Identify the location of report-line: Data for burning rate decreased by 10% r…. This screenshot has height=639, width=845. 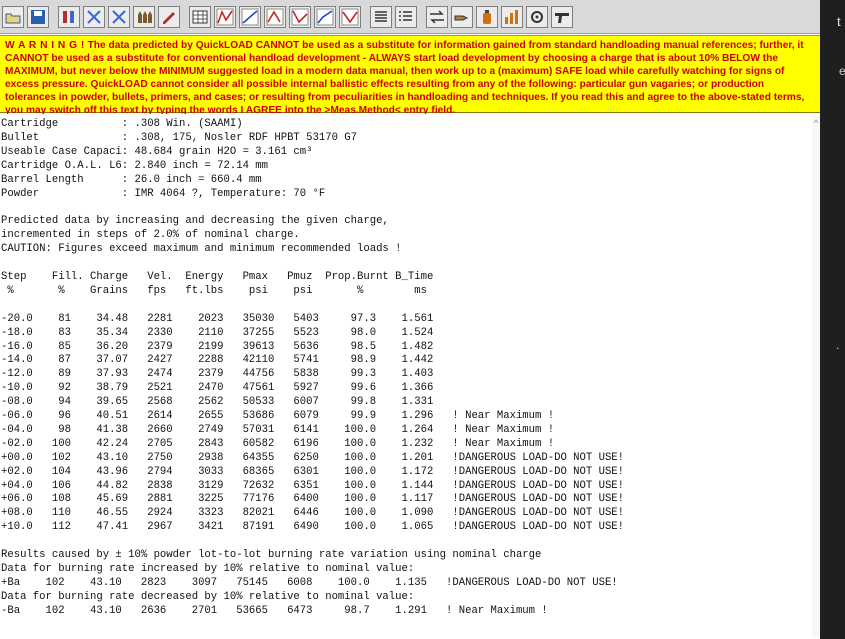
(208, 596).